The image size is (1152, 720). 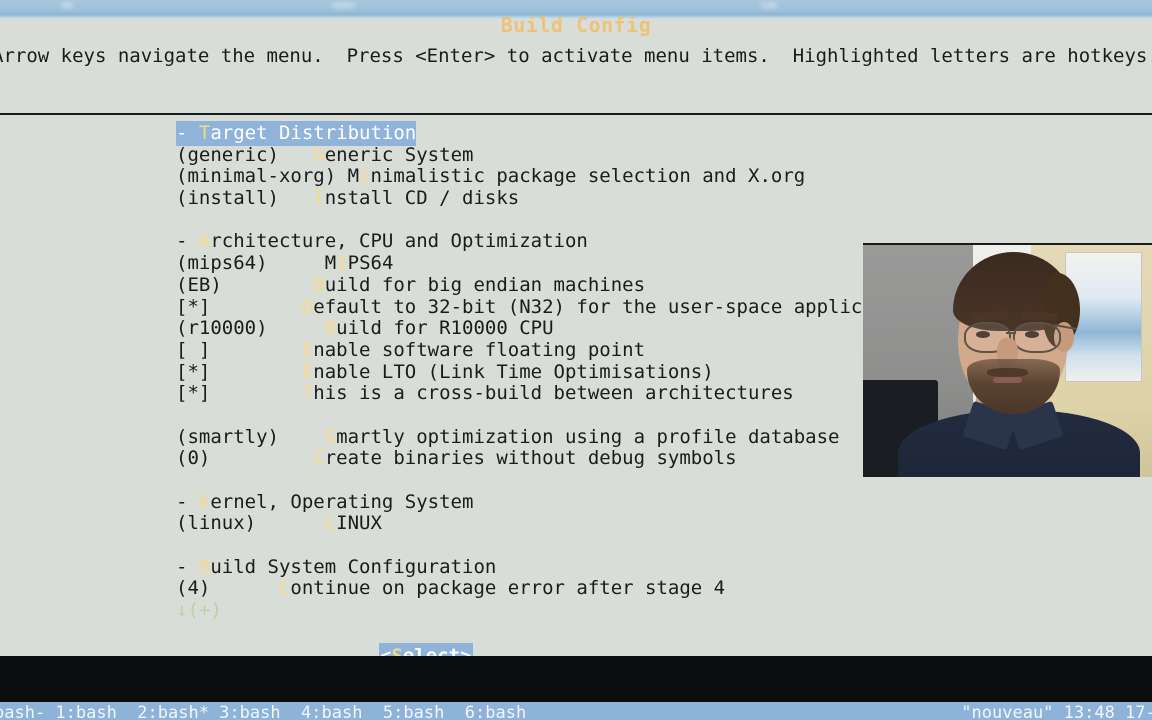 I want to click on menu-row-label: eneric System, so click(x=399, y=154).